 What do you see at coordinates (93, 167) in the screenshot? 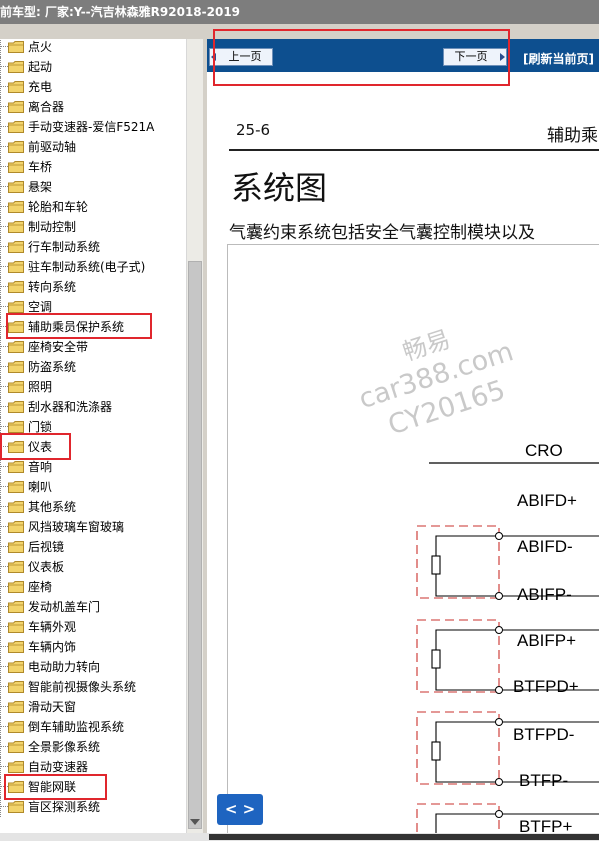
I see `tree-item: 车桥` at bounding box center [93, 167].